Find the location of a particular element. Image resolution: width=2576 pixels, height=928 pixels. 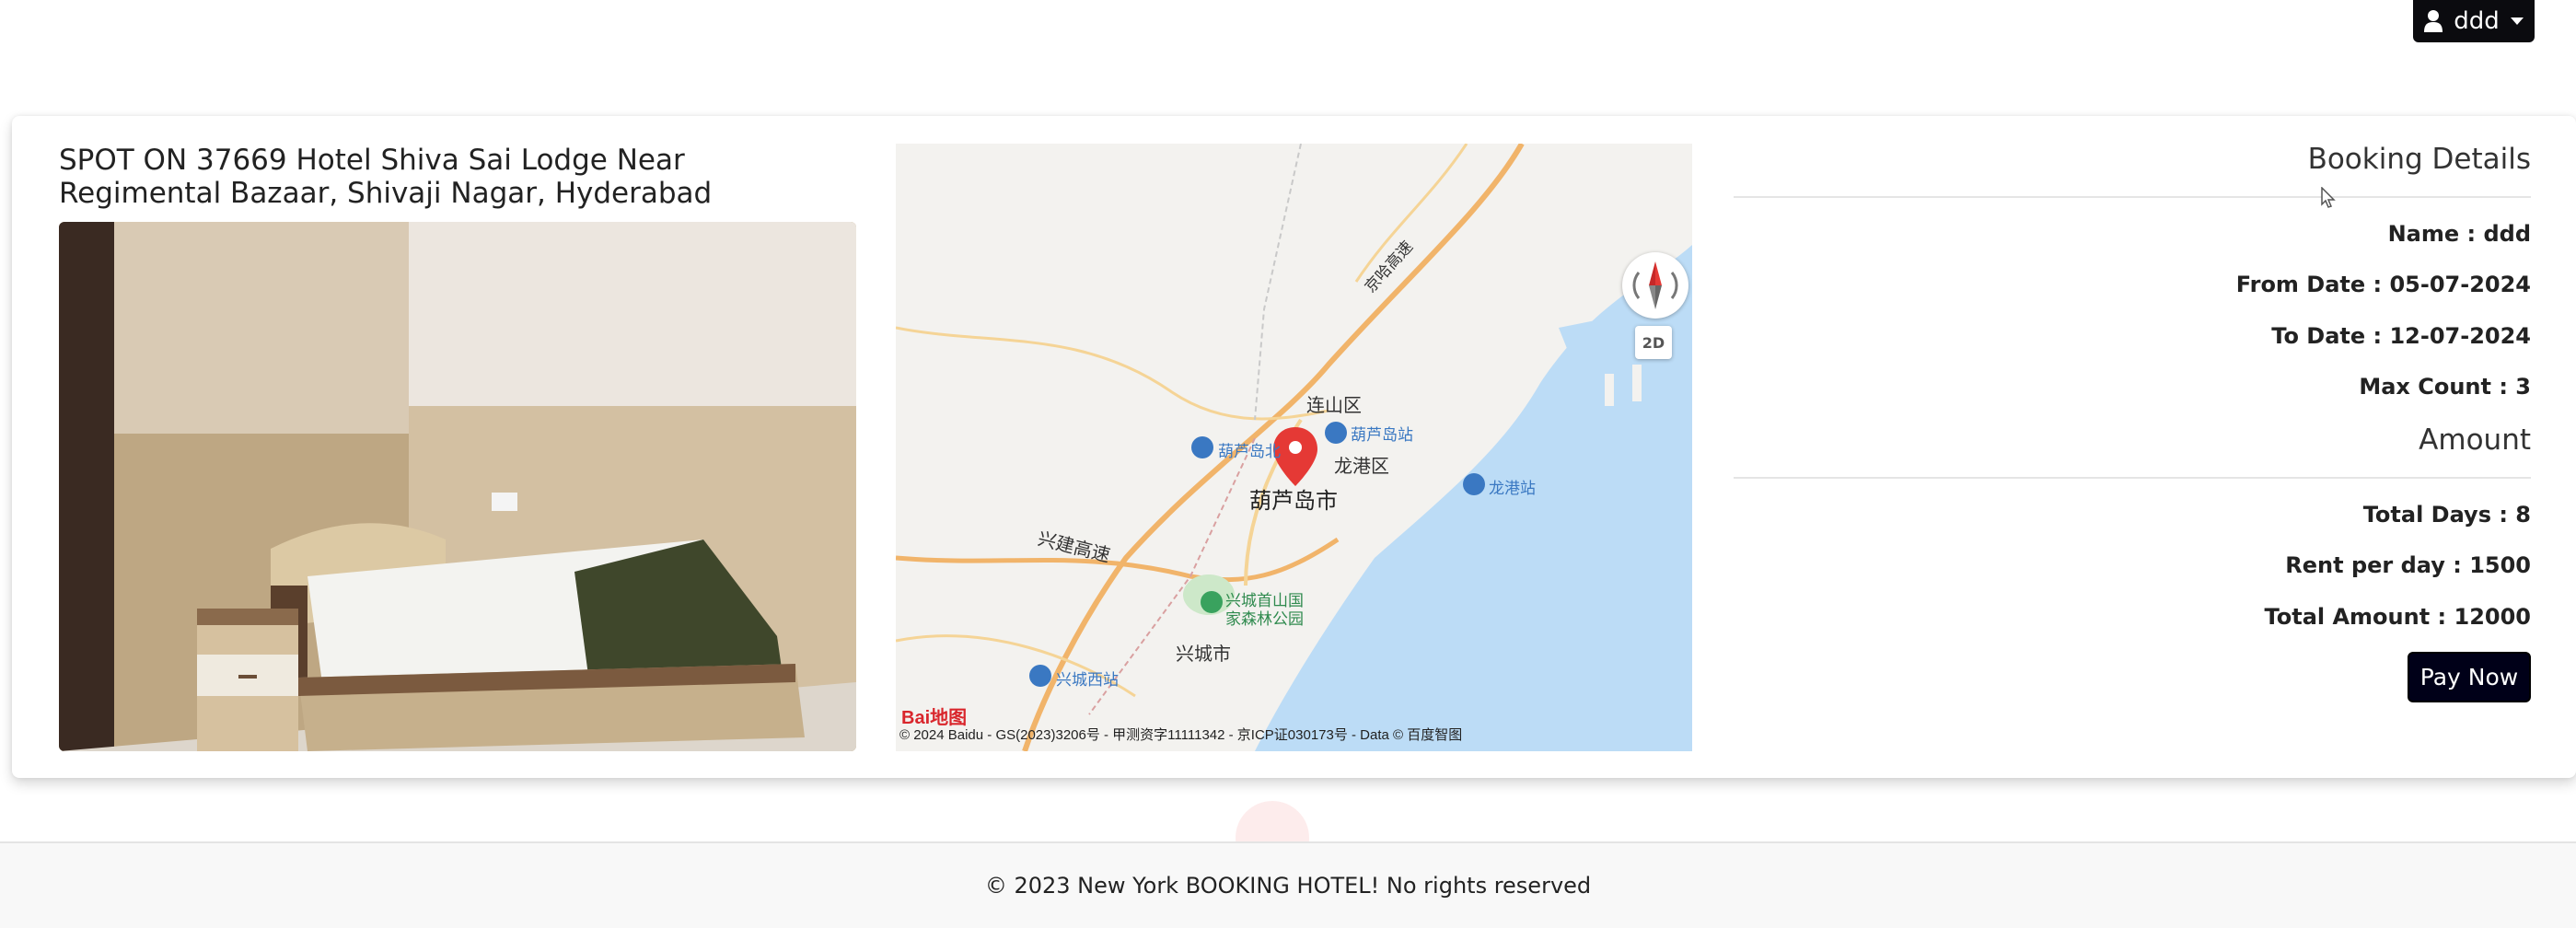

booking-to-date: To Date : 12-07-2024 is located at coordinates (2401, 336).